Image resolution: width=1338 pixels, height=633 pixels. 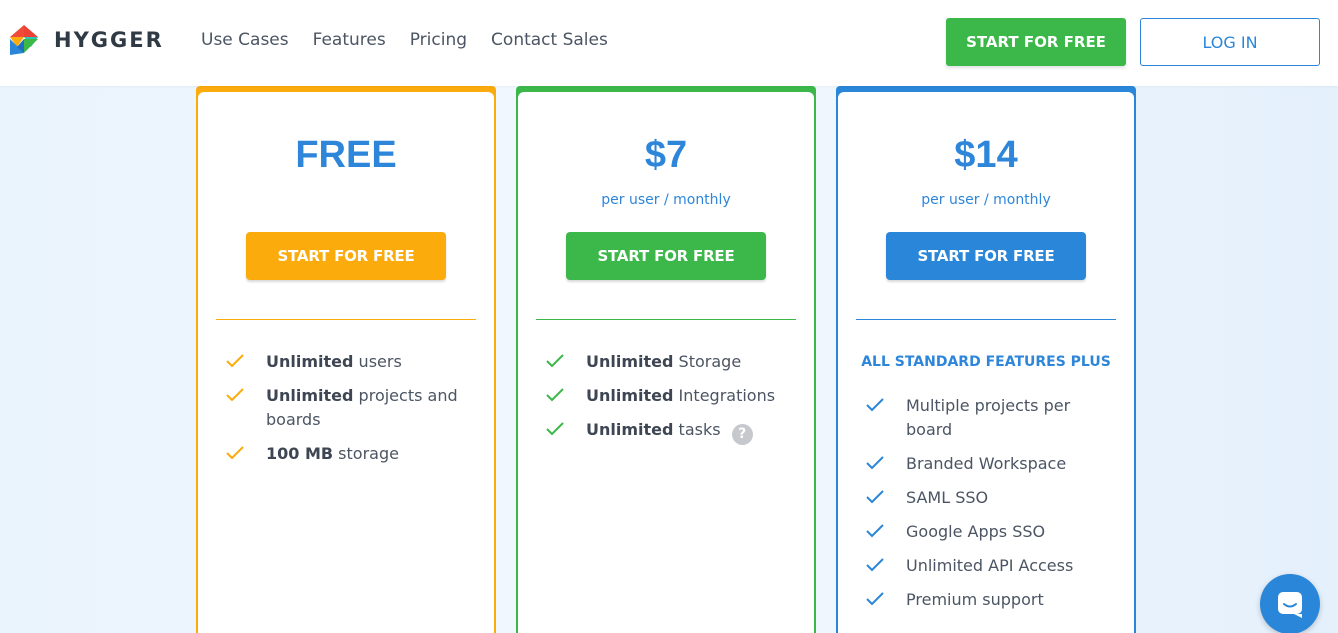 What do you see at coordinates (707, 361) in the screenshot?
I see `feature-text: Storage` at bounding box center [707, 361].